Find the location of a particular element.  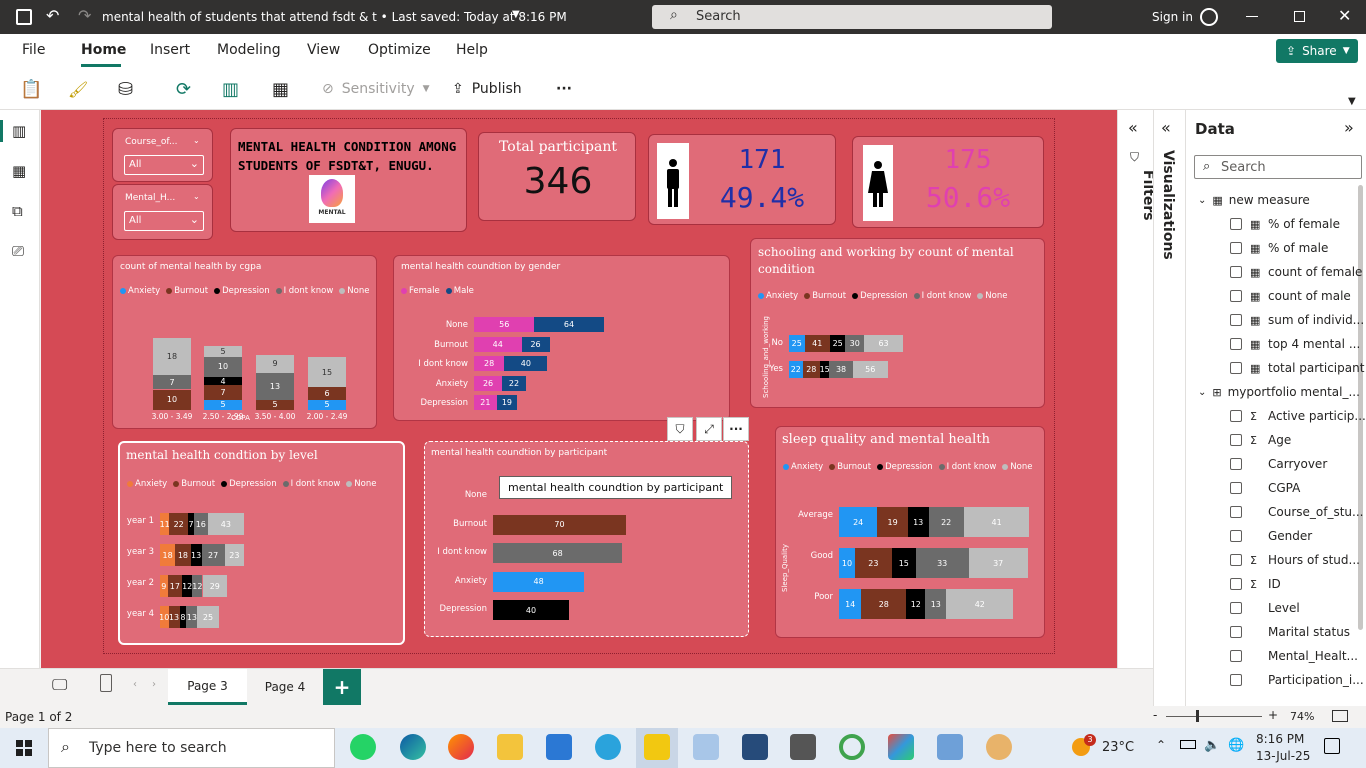

save-icon is located at coordinates (24, 17).